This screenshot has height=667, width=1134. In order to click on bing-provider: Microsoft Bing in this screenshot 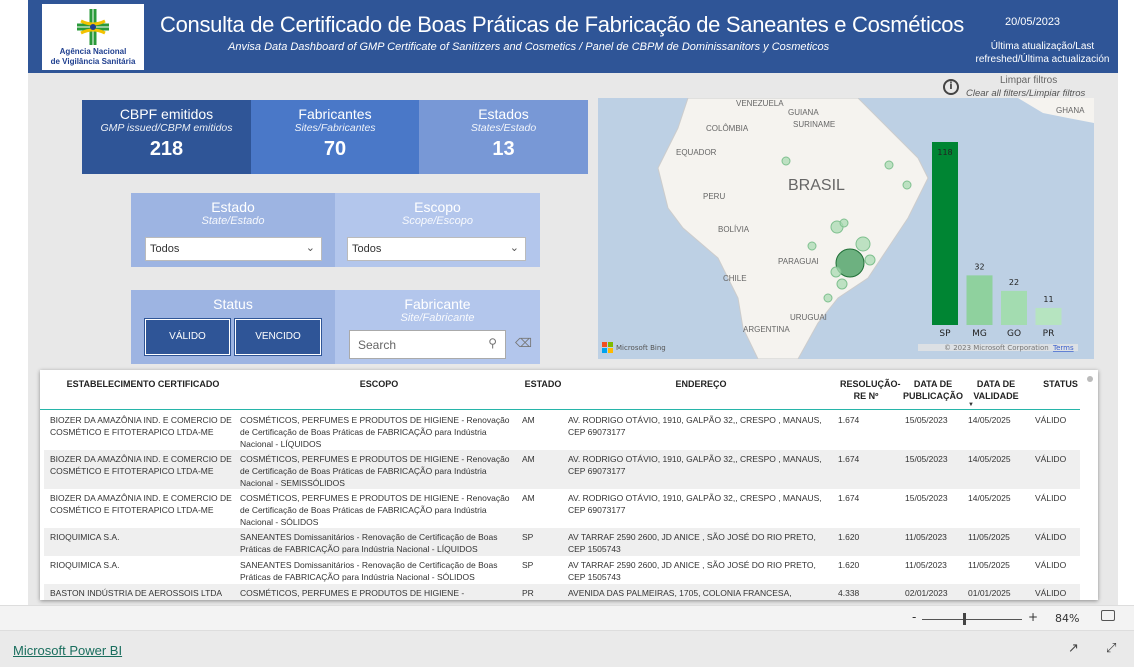, I will do `click(641, 348)`.